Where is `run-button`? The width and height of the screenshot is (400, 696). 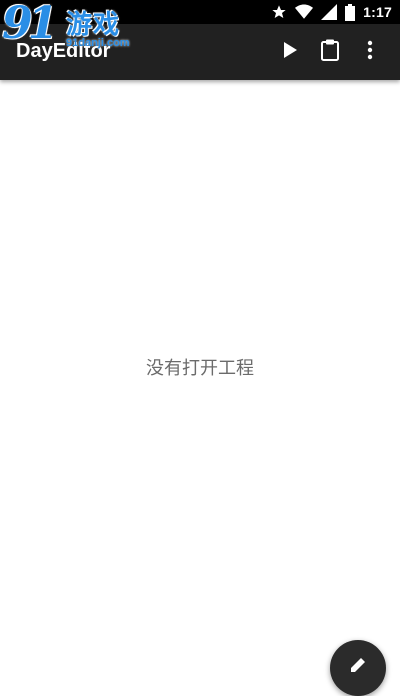 run-button is located at coordinates (290, 52).